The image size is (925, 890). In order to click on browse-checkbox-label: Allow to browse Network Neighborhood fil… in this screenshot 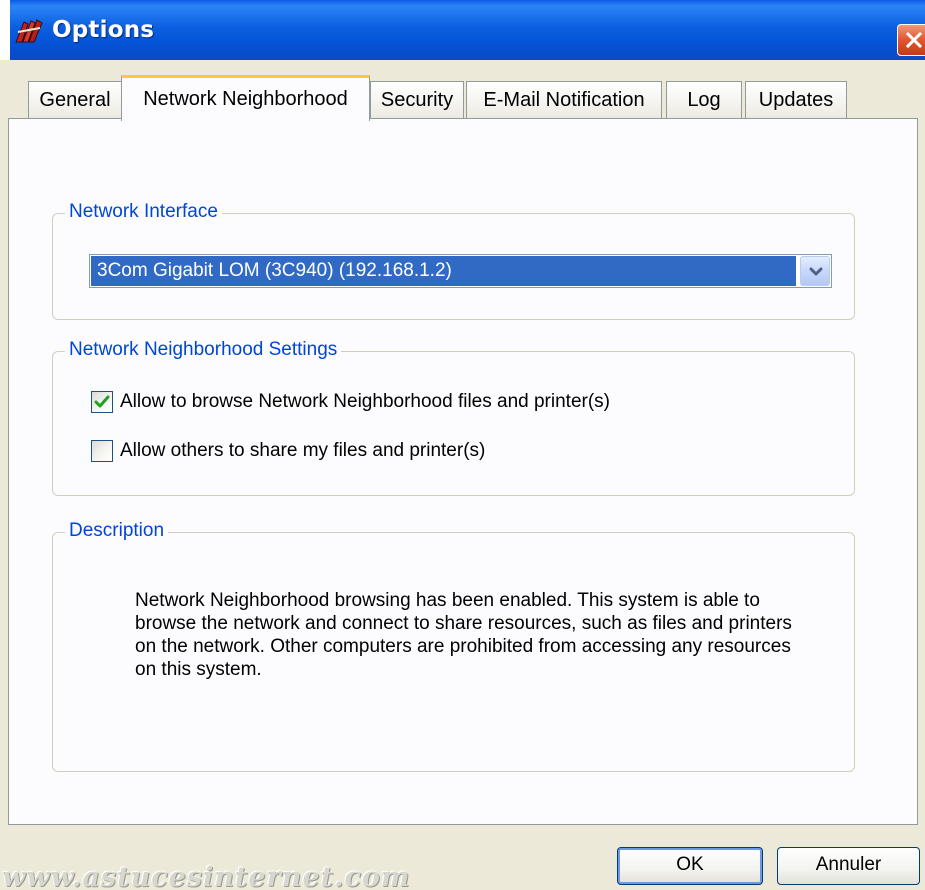, I will do `click(365, 401)`.